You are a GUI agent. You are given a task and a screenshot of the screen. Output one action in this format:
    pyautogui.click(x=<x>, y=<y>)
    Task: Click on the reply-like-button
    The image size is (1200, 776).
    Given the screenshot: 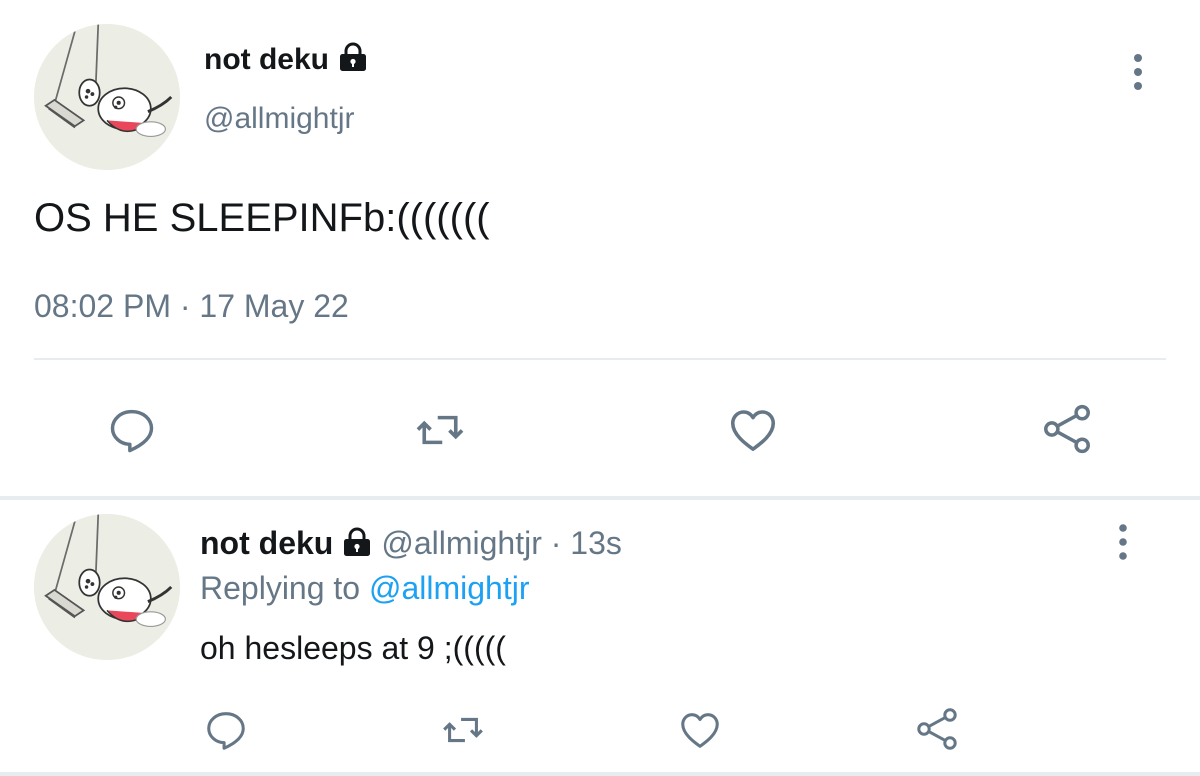 What is the action you would take?
    pyautogui.click(x=700, y=730)
    